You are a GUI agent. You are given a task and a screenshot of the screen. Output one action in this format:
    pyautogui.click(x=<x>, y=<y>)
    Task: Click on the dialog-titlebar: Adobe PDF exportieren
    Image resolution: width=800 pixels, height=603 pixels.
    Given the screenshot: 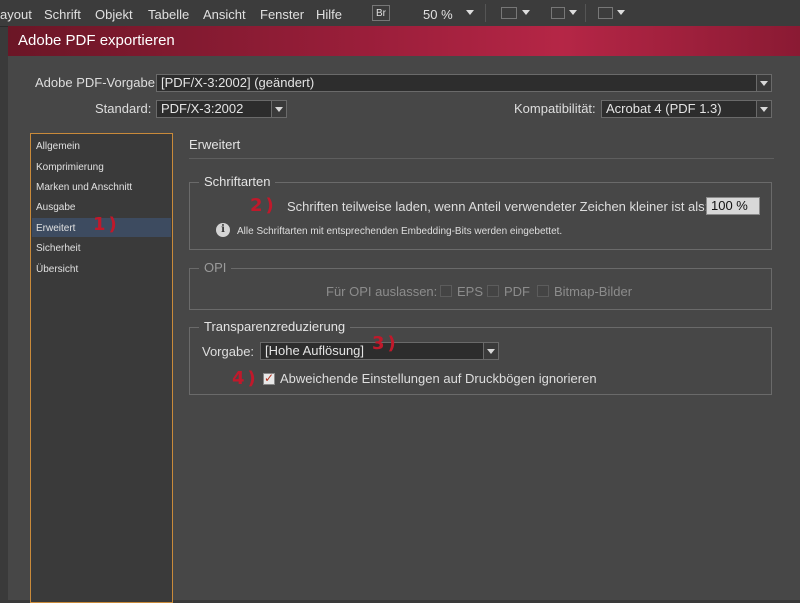 What is the action you would take?
    pyautogui.click(x=404, y=41)
    